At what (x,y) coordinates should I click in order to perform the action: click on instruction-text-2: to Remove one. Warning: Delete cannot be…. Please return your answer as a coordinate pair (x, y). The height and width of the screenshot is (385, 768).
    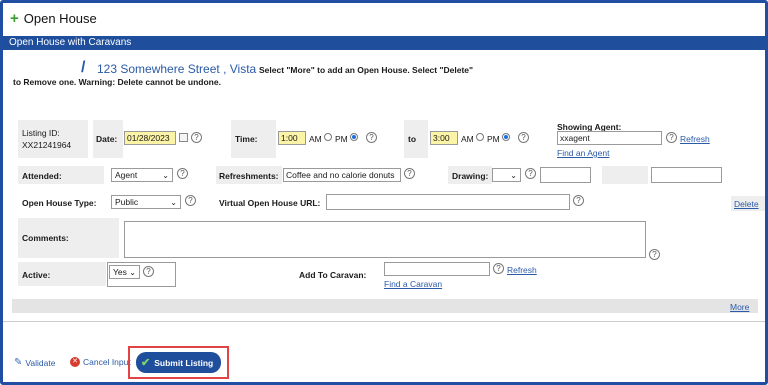
    Looking at the image, I should click on (117, 82).